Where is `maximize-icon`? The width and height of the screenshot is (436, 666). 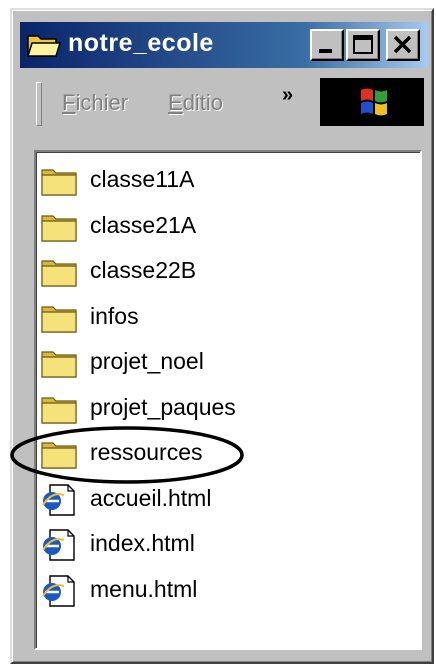
maximize-icon is located at coordinates (363, 44).